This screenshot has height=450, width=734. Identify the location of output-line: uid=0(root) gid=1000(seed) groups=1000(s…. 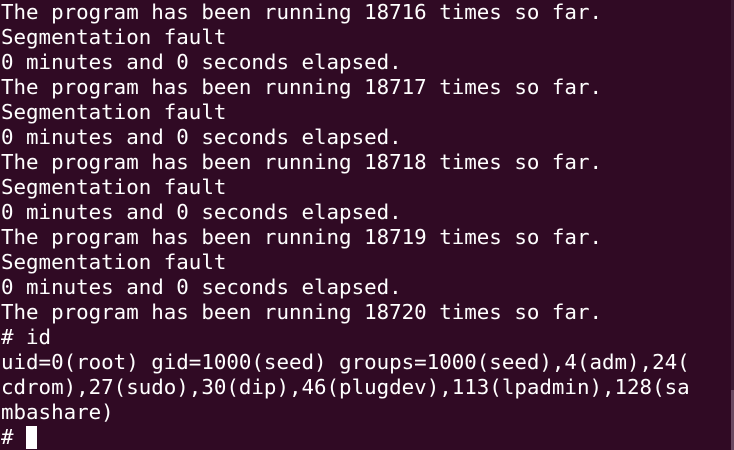
(345, 362).